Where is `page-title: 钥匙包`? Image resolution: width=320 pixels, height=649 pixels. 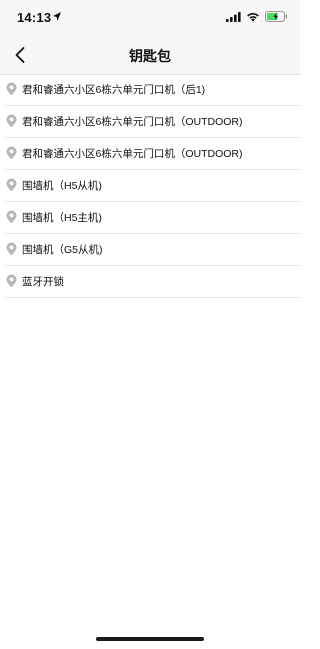 page-title: 钥匙包 is located at coordinates (150, 56).